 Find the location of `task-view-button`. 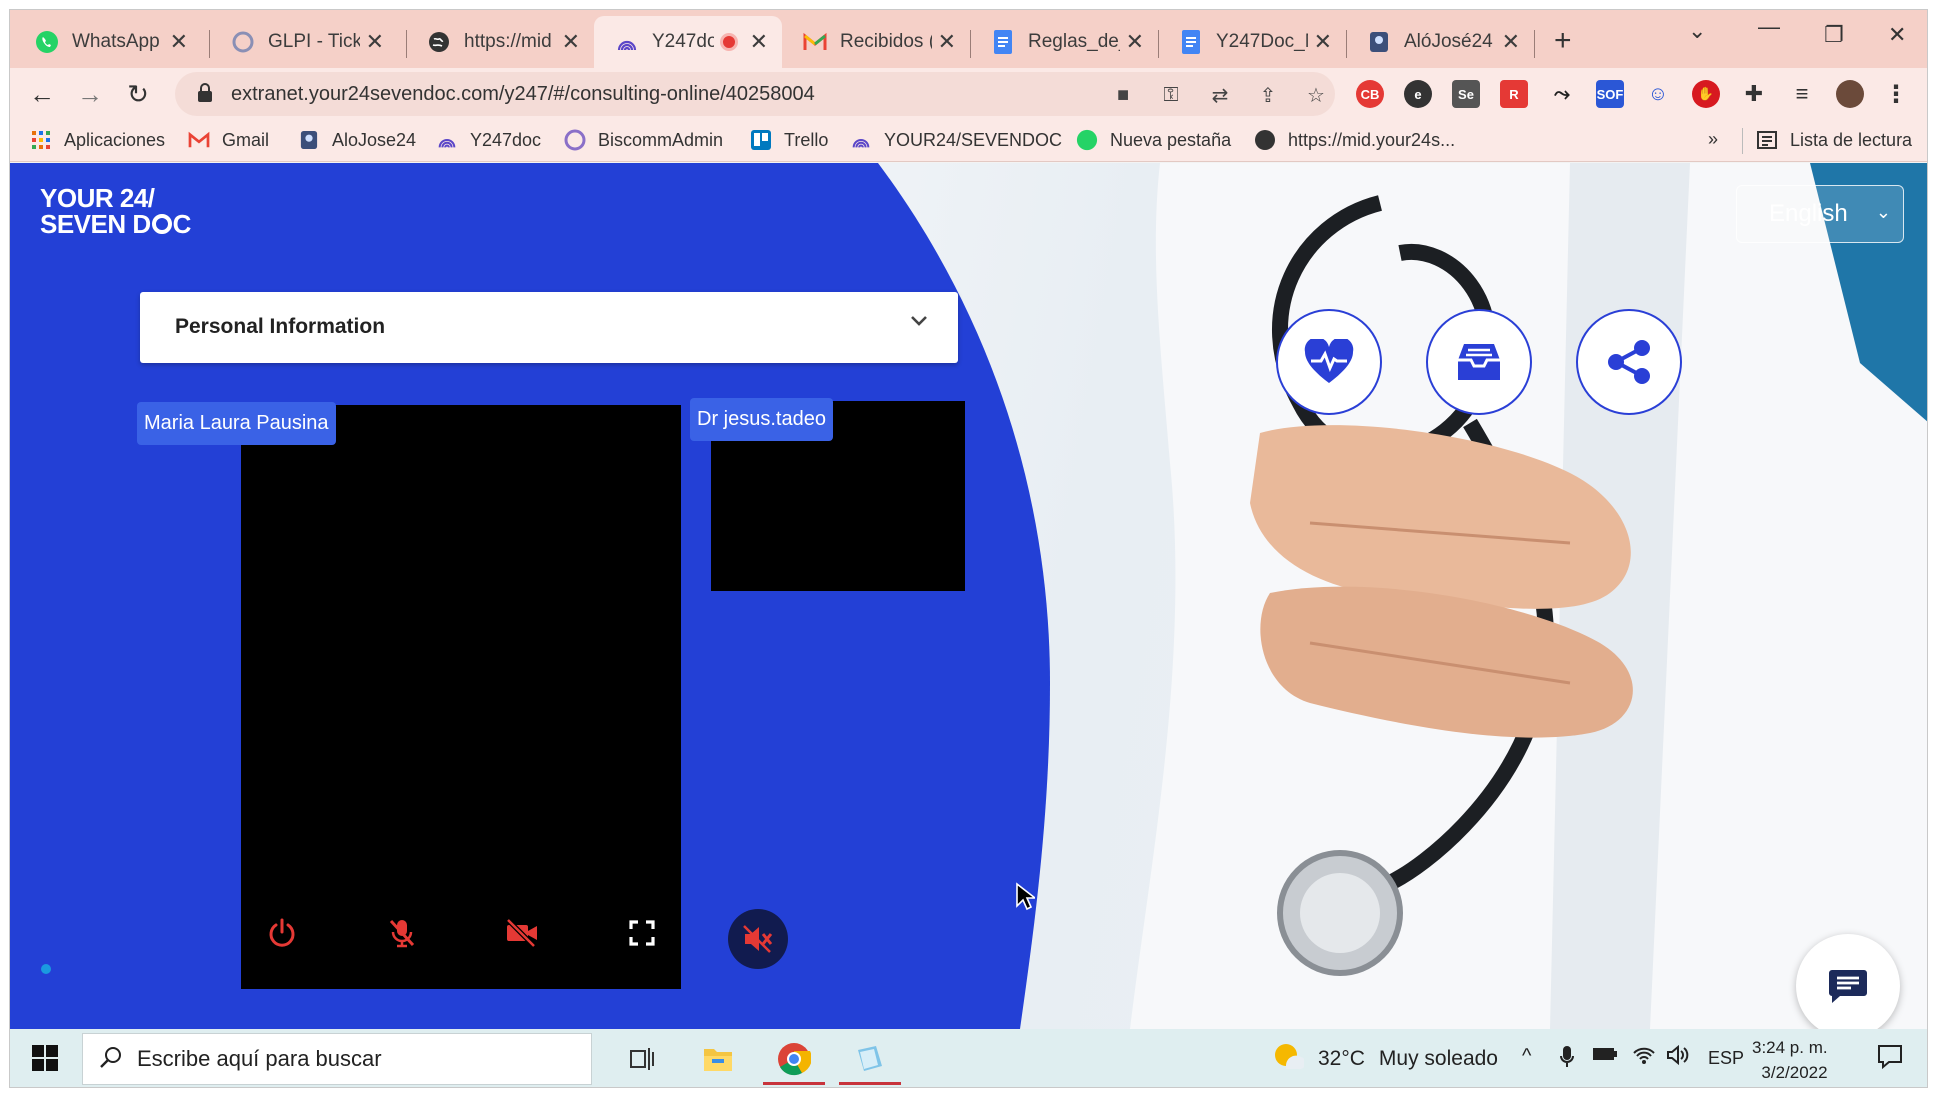

task-view-button is located at coordinates (642, 1059).